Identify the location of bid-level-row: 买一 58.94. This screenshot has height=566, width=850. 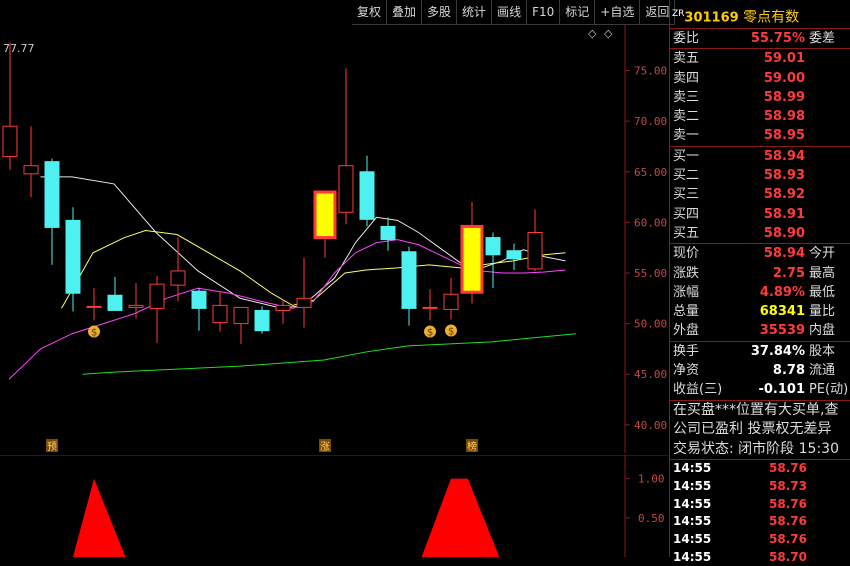
(760, 156).